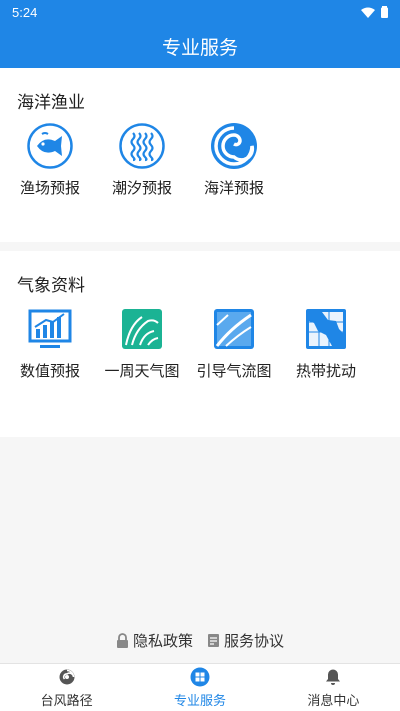 This screenshot has height=711, width=400. I want to click on service-item-tropical-disturbance: 热带扰动, so click(326, 371).